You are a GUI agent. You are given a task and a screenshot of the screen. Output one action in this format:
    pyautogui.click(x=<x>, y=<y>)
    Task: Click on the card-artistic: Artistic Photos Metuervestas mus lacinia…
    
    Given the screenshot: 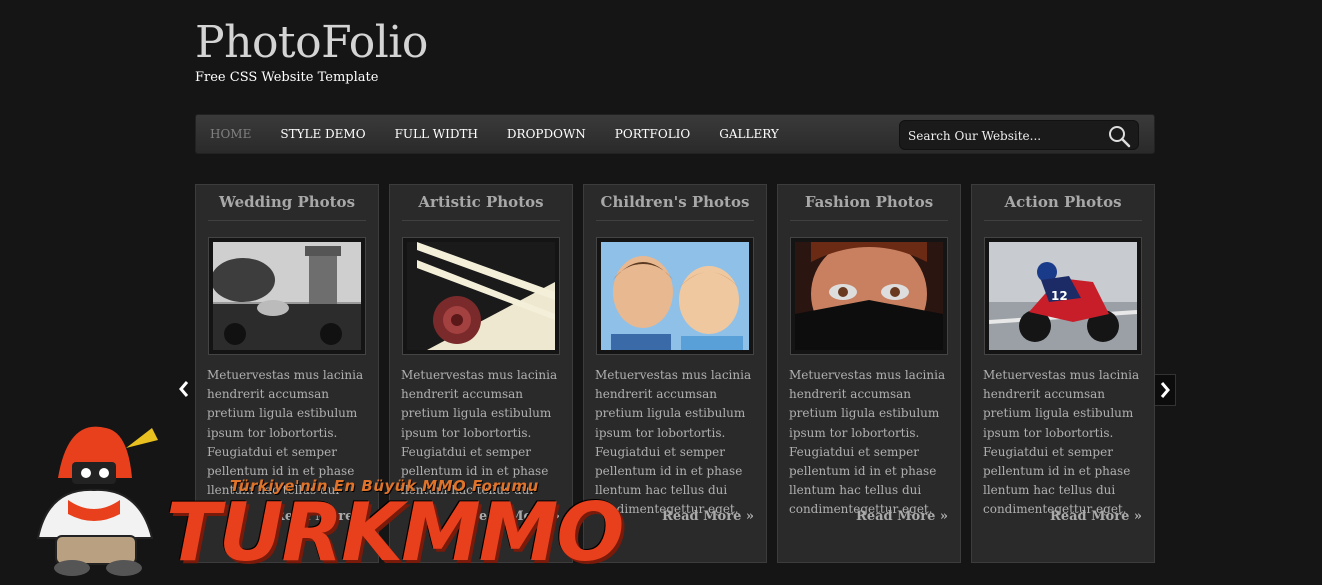 What is the action you would take?
    pyautogui.click(x=481, y=373)
    